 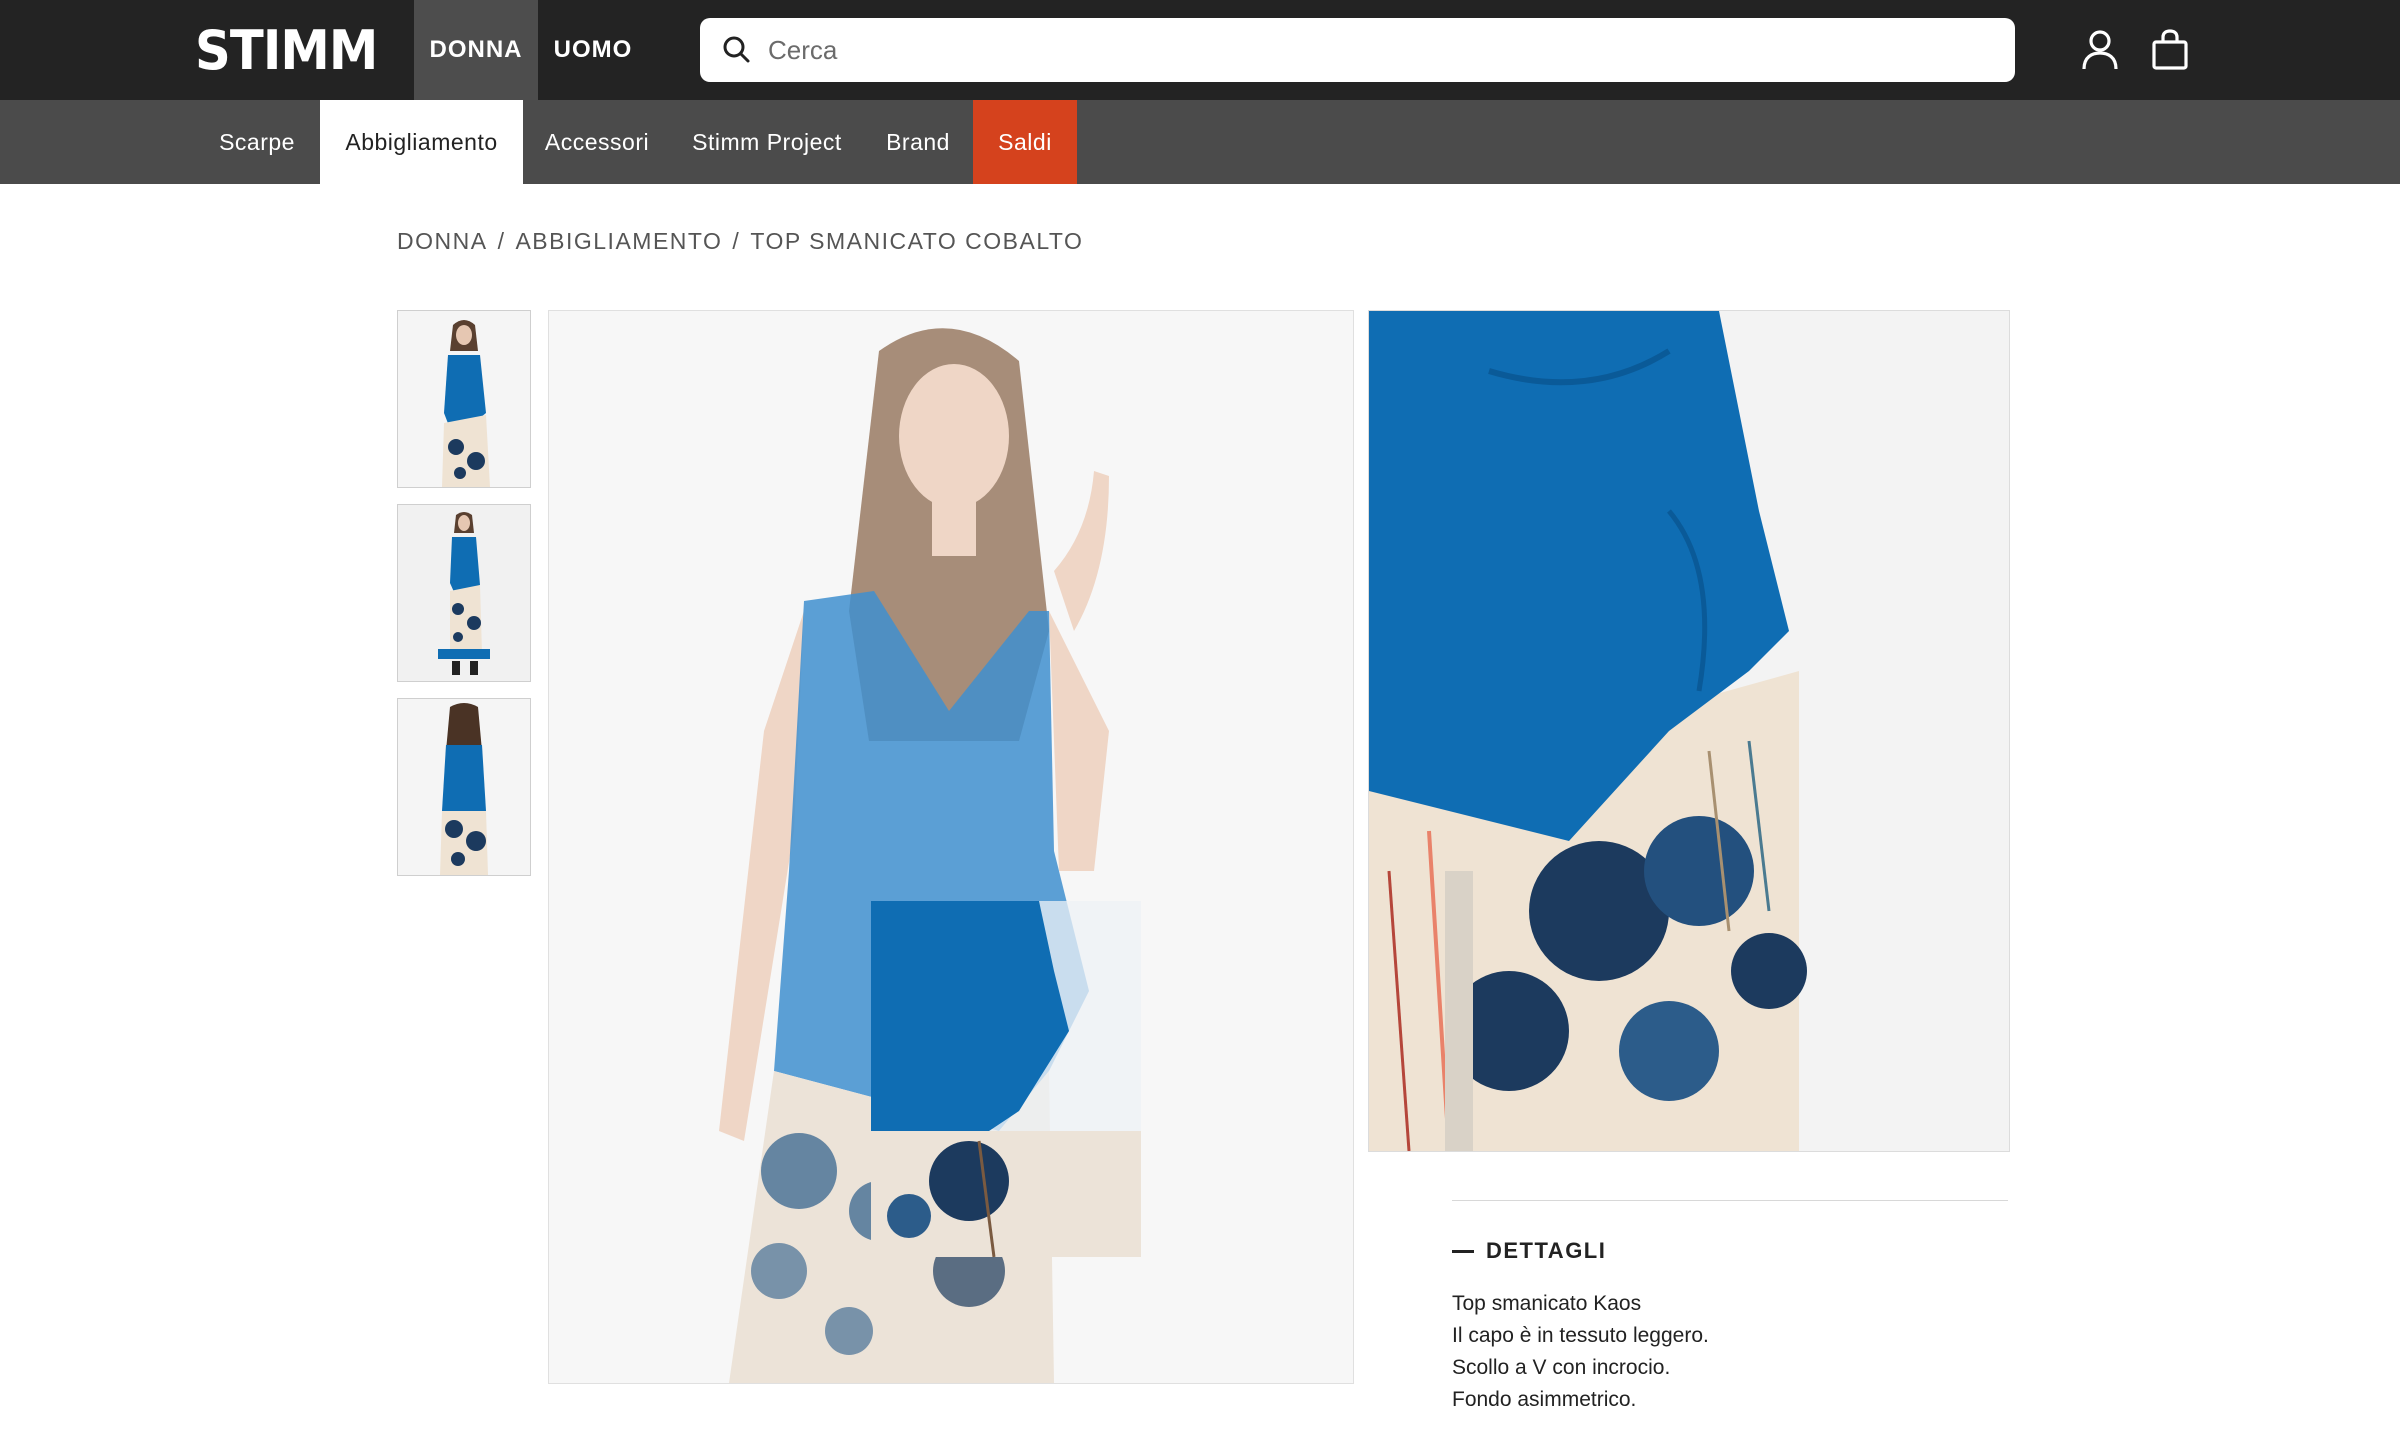 I want to click on gender-tab-label: DONNA, so click(x=476, y=49).